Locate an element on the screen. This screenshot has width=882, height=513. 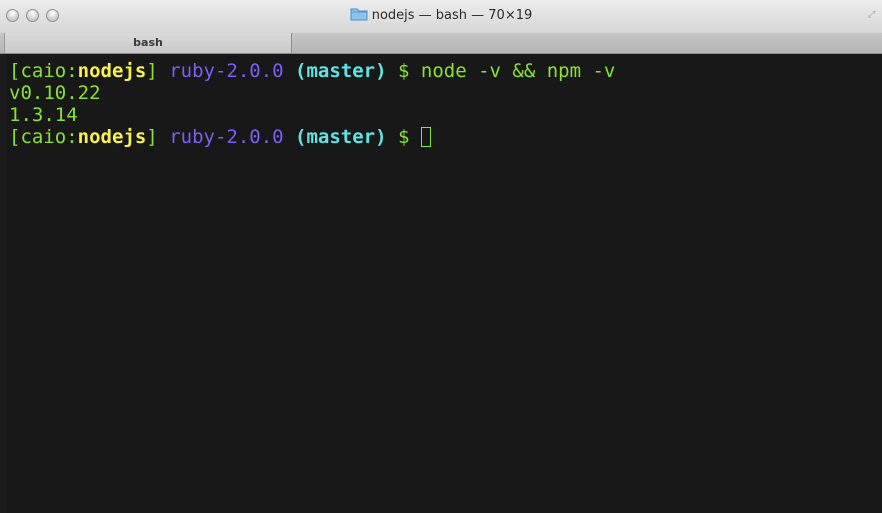
window-title: nodejs — bash — 70×19 is located at coordinates (441, 16).